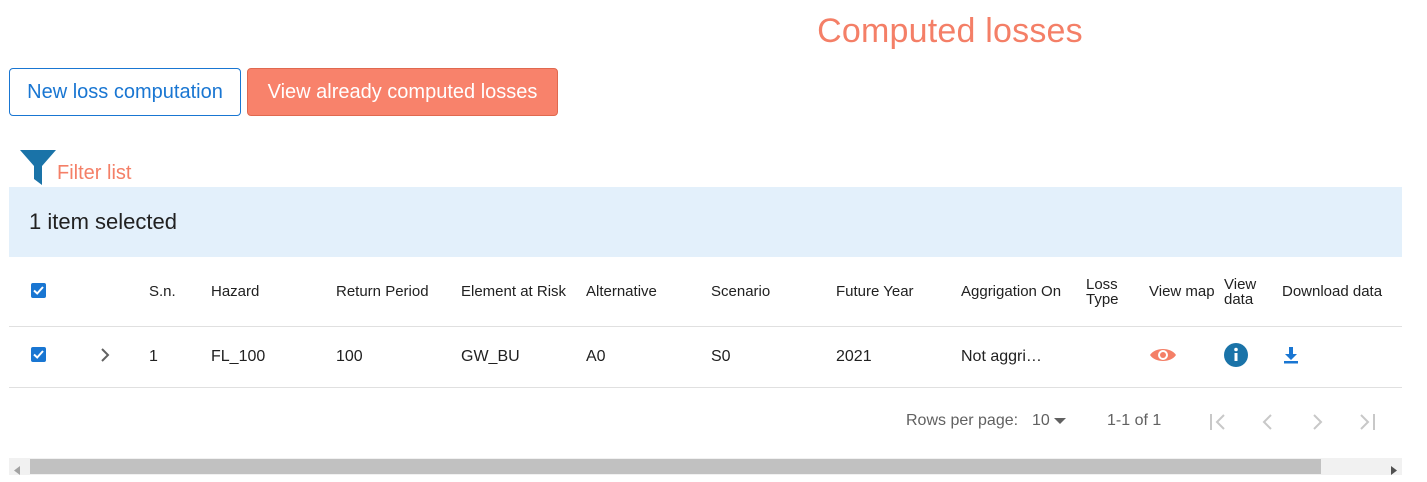 The image size is (1427, 482). I want to click on col-header-alternative: Alternative, so click(648, 292).